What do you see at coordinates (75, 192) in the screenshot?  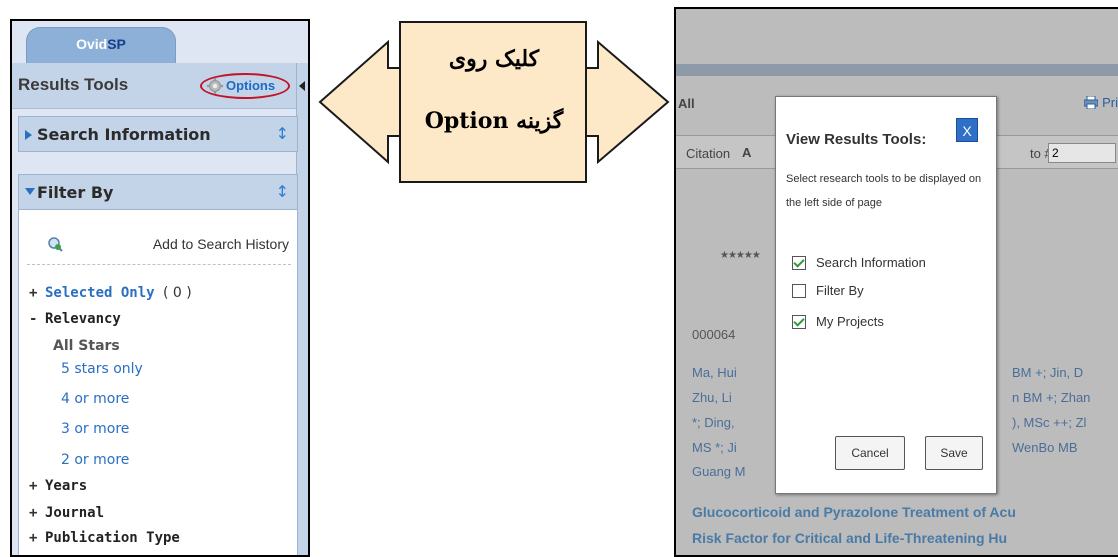 I see `section-label: Filter By` at bounding box center [75, 192].